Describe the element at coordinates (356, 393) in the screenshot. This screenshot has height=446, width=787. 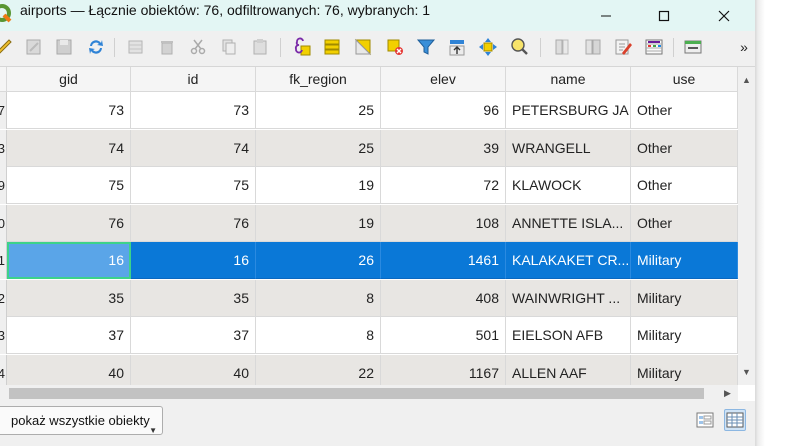
I see `horizontal-scroll-thumb` at that location.